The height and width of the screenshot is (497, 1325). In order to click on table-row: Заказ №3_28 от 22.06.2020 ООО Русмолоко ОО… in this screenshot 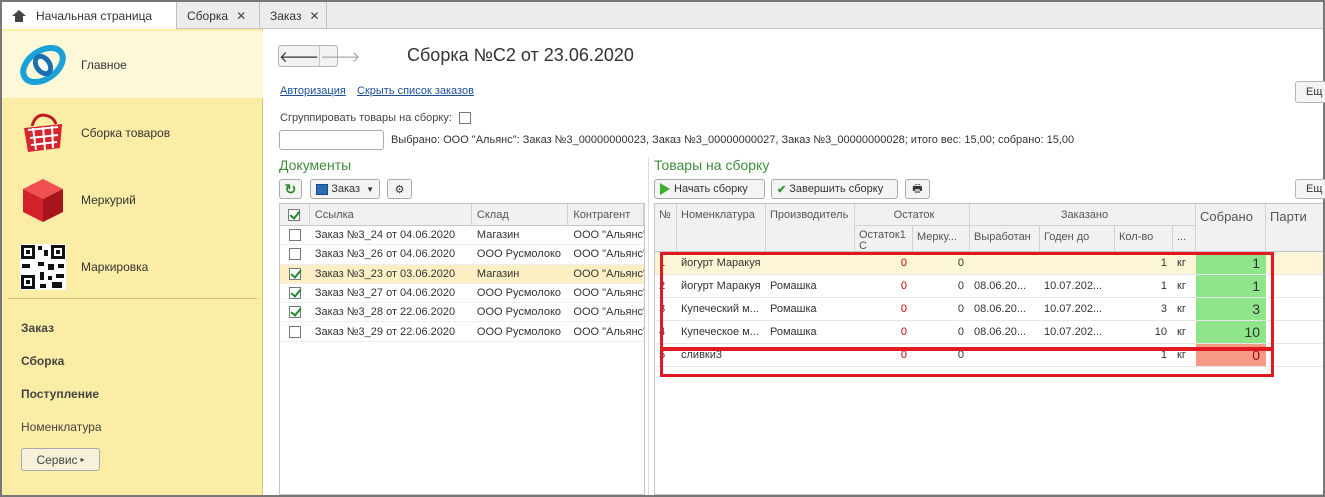, I will do `click(462, 313)`.